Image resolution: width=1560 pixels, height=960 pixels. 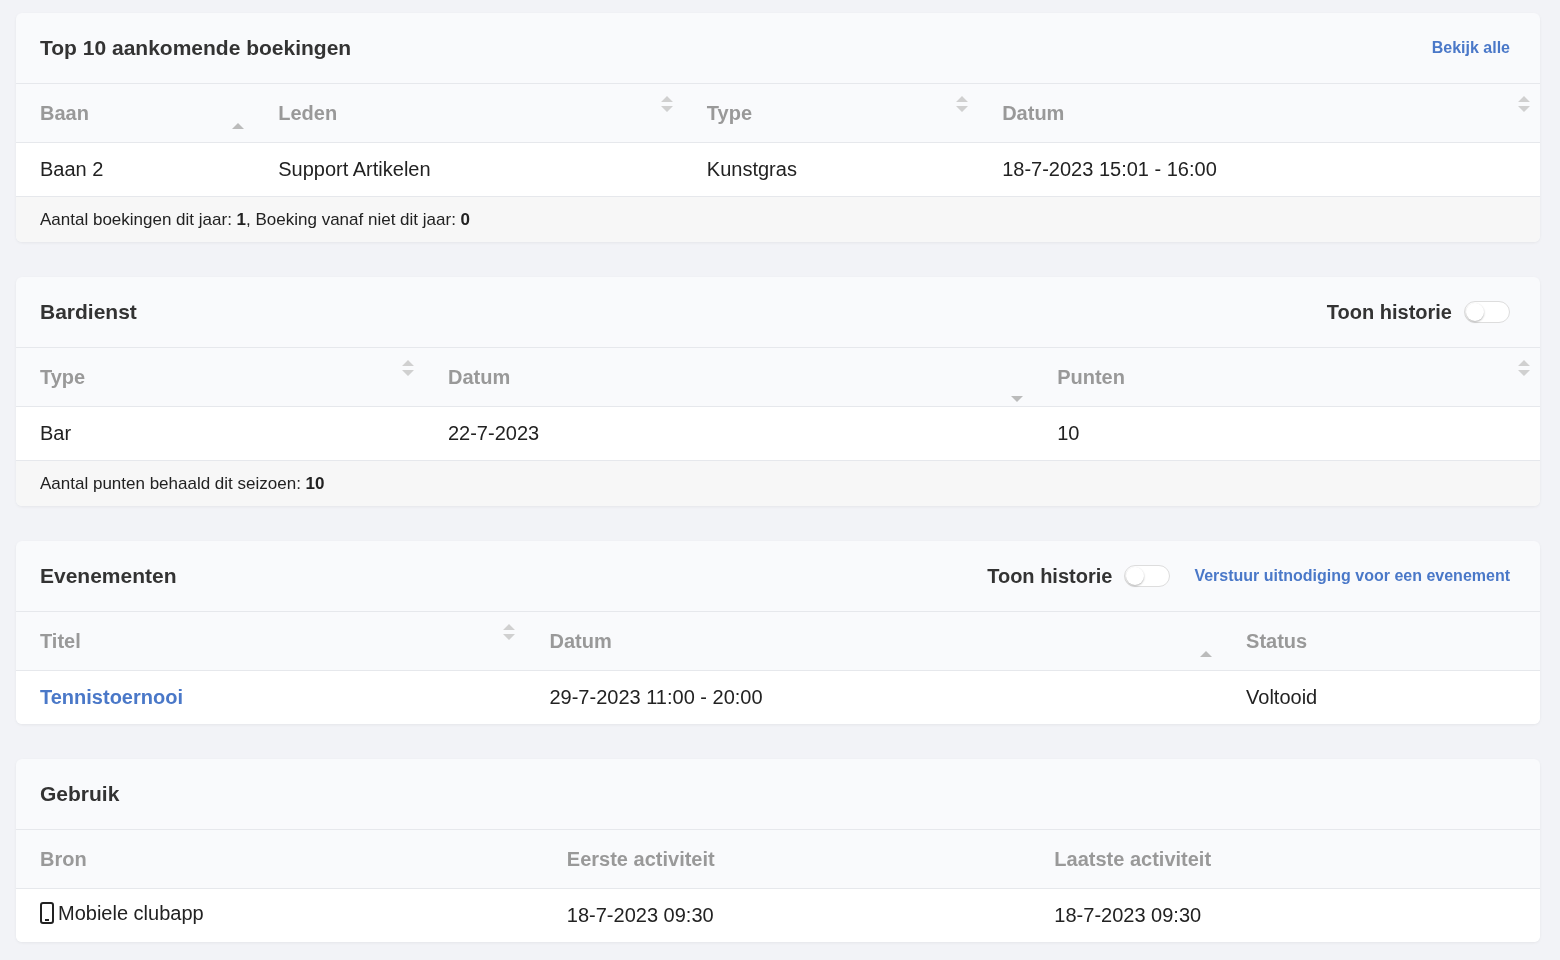 What do you see at coordinates (1352, 576) in the screenshot?
I see `header-link: Verstuur uitnodiging voor een evenement` at bounding box center [1352, 576].